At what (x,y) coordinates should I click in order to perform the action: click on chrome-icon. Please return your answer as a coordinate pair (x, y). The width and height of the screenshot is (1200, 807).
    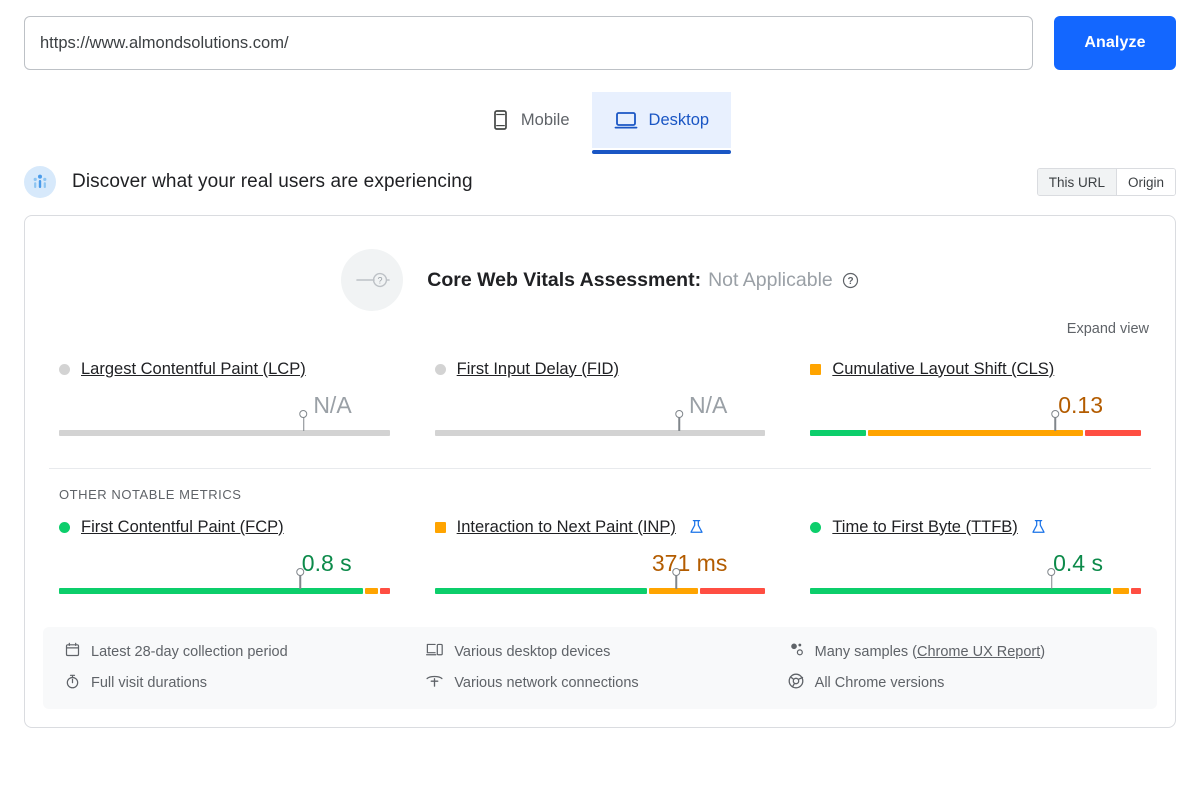
    Looking at the image, I should click on (796, 683).